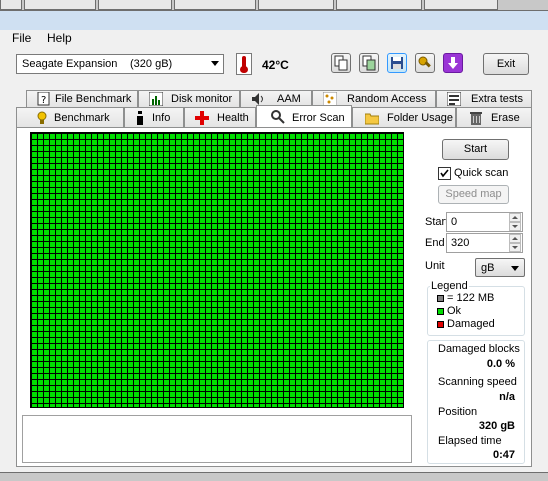 Image resolution: width=548 pixels, height=481 pixels. I want to click on unit-label: Unit, so click(435, 266).